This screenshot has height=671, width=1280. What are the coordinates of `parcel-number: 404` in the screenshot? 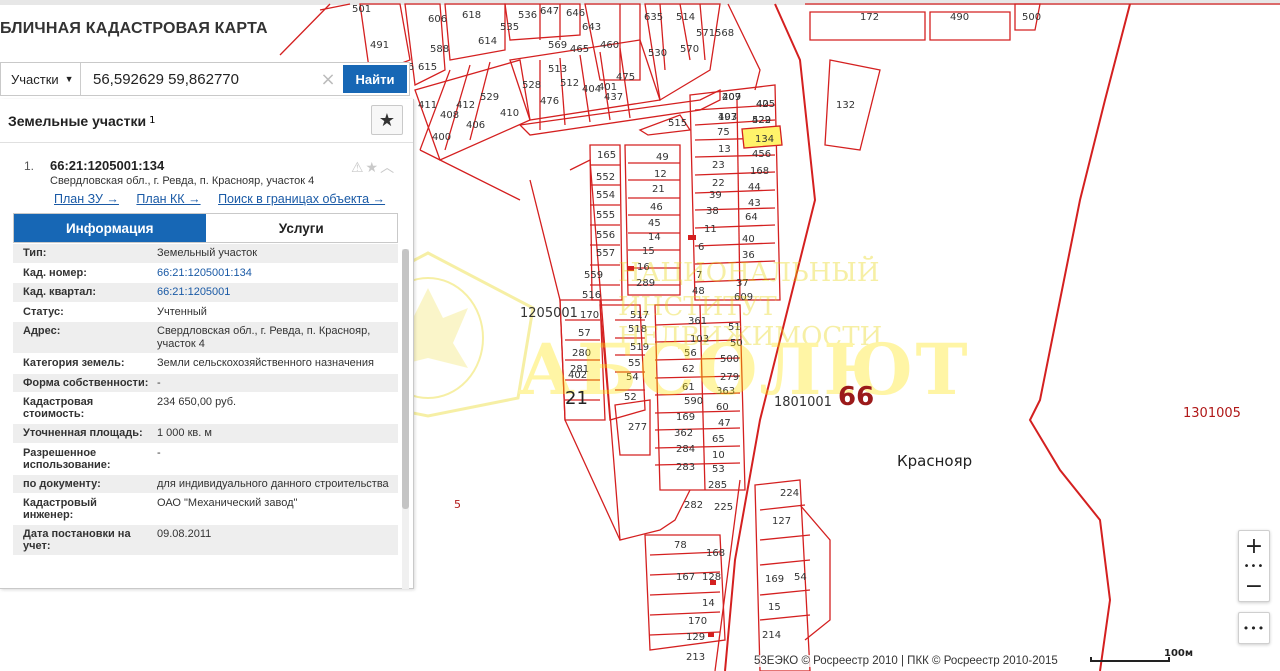 It's located at (591, 89).